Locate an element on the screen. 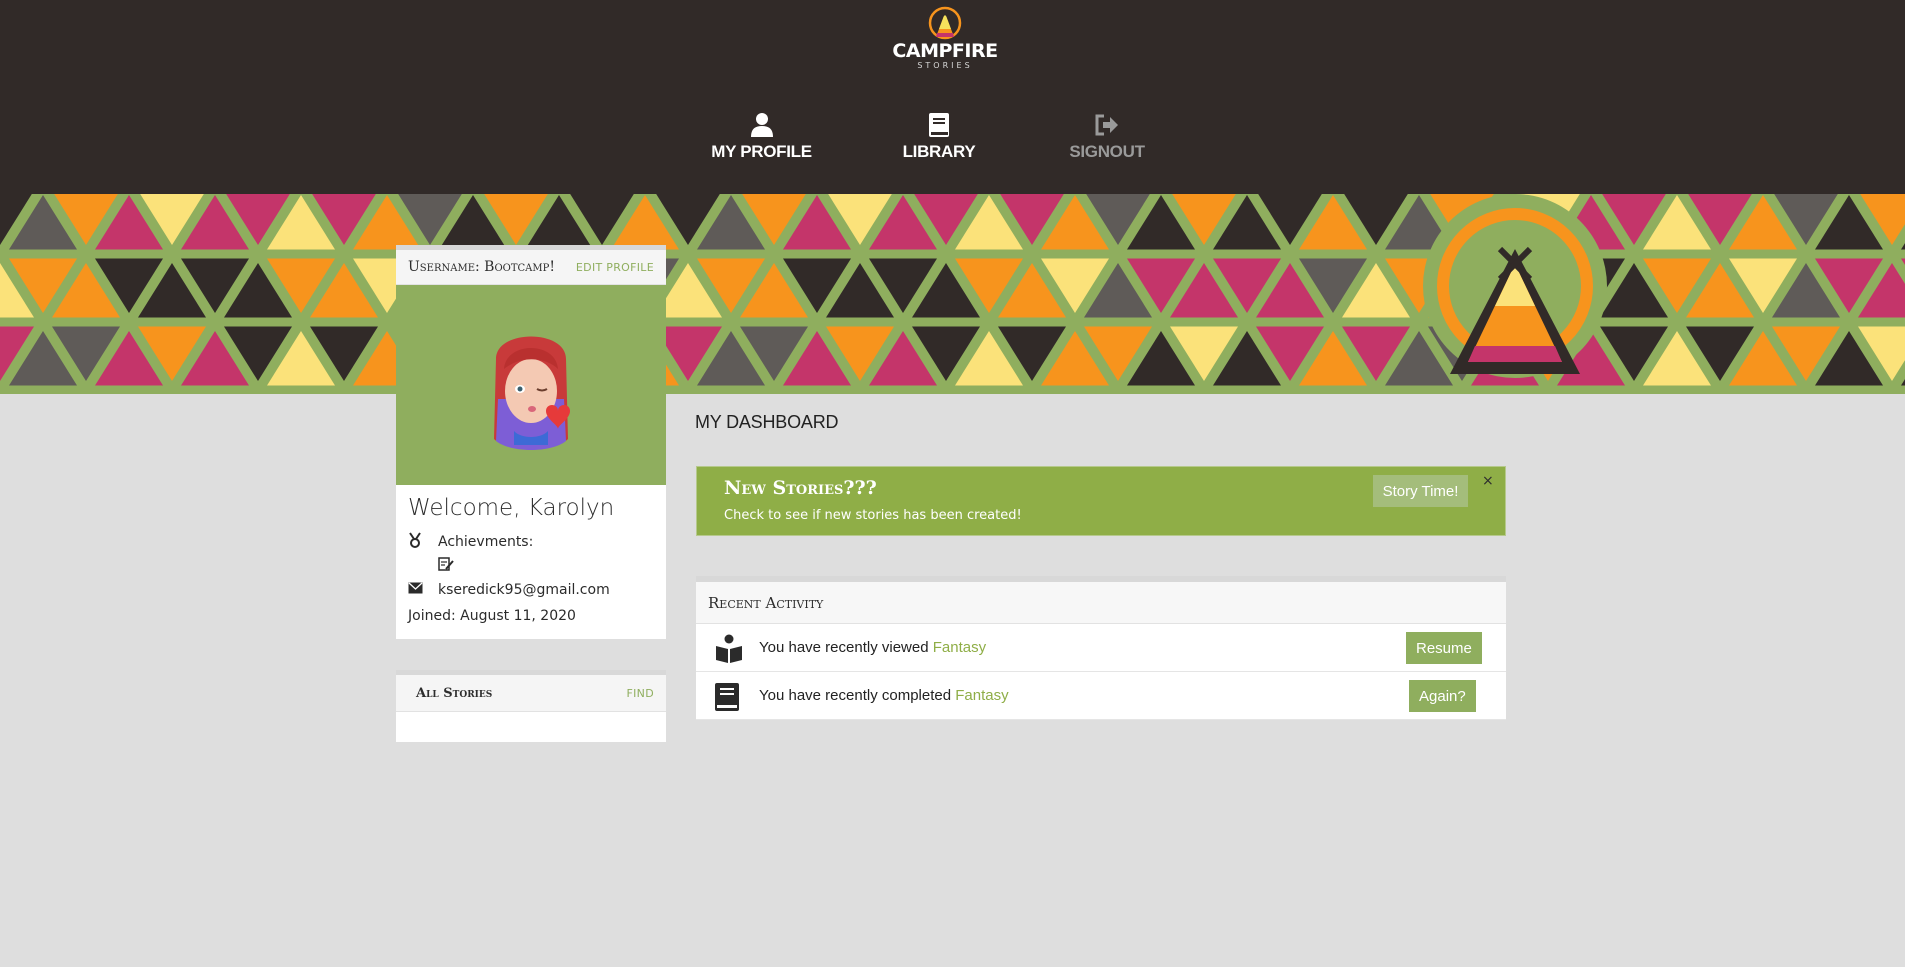  all-stories-card: All Stories FIND is located at coordinates (531, 706).